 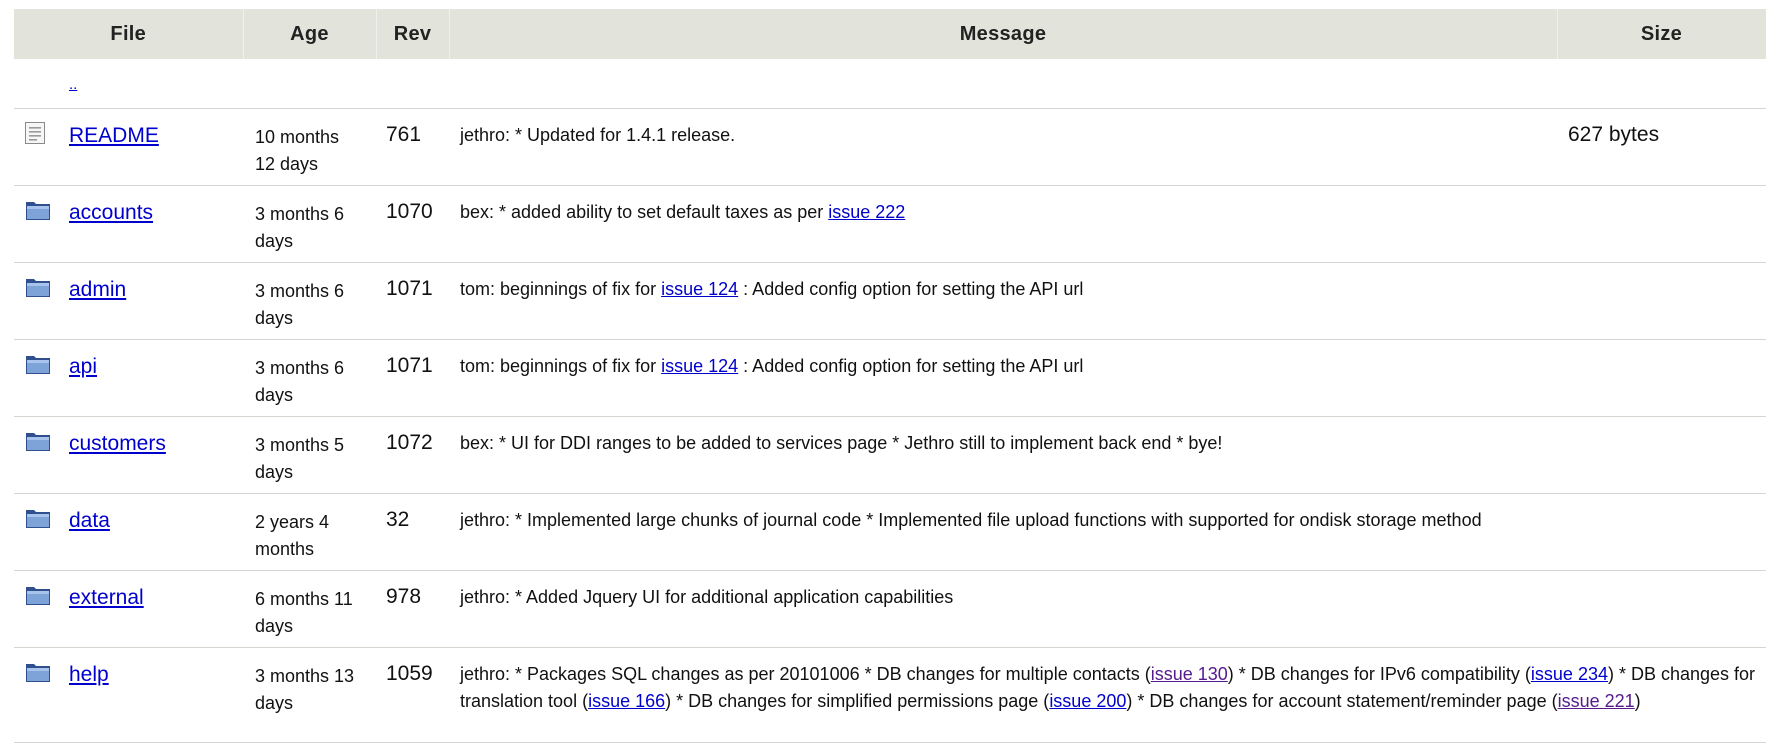 I want to click on issue-link: issue 166, so click(x=626, y=701).